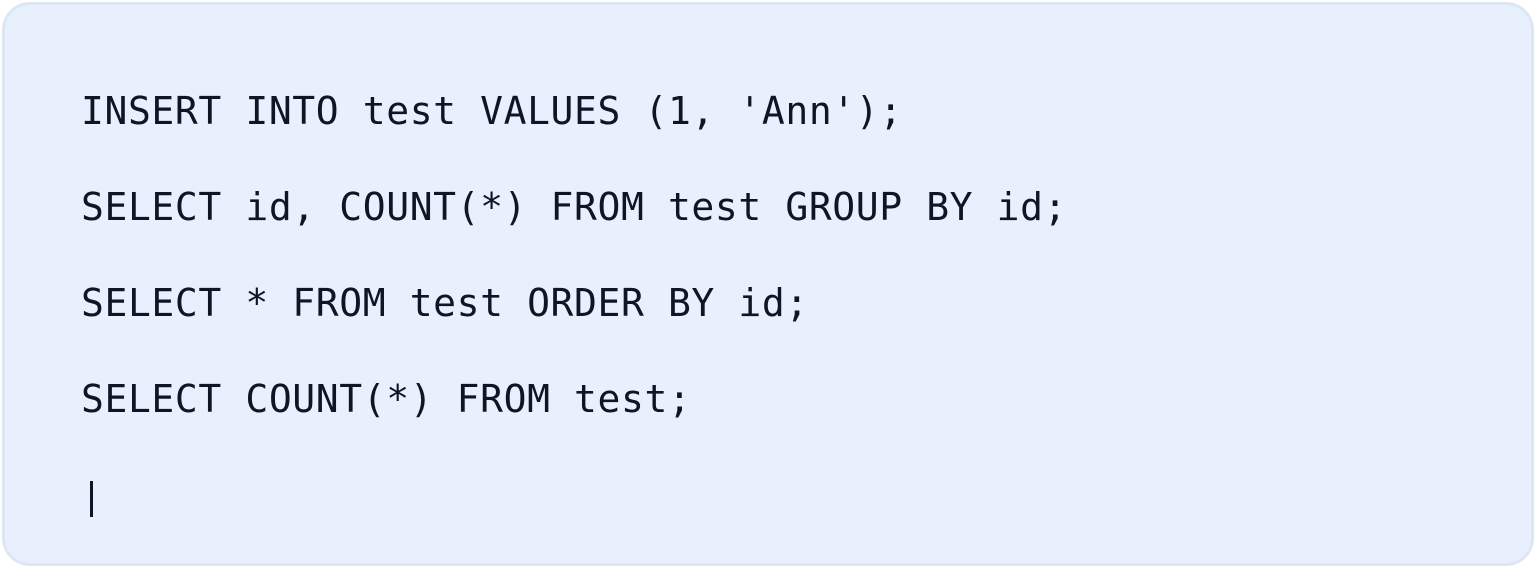  What do you see at coordinates (445, 303) in the screenshot?
I see `code-line-3: SELECT * FROM test ORDER BY id;` at bounding box center [445, 303].